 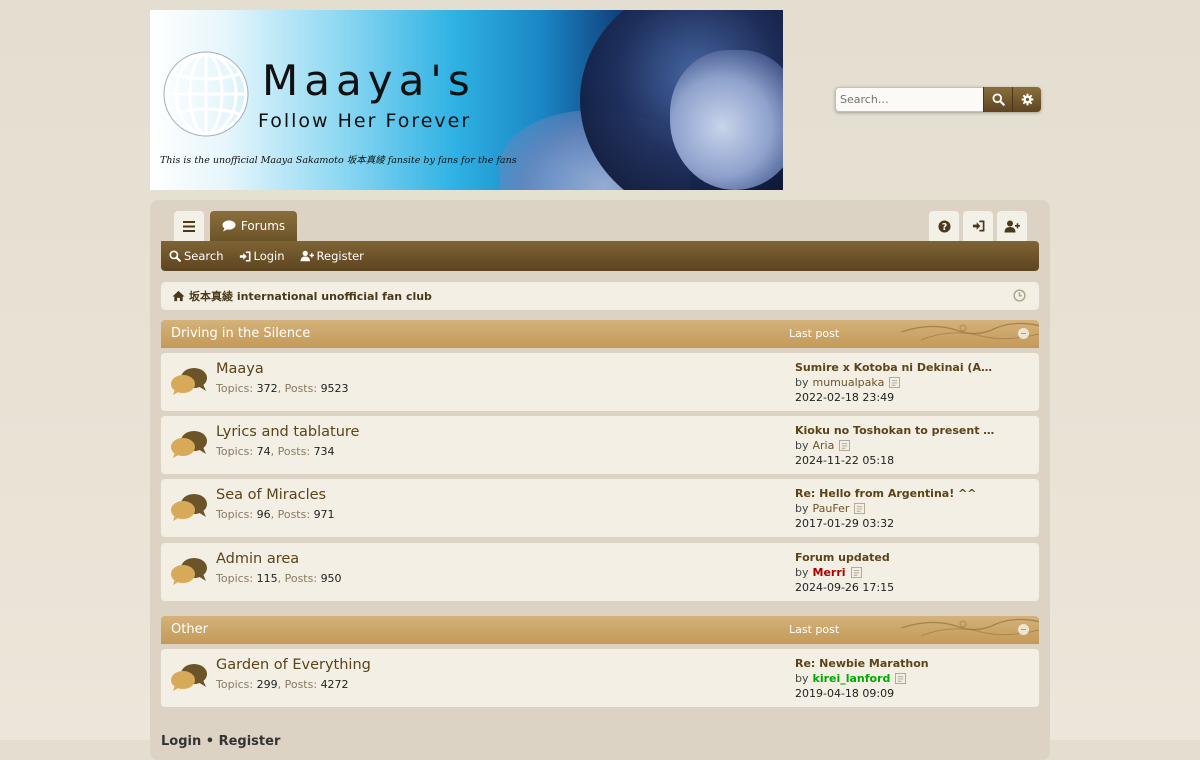 I want to click on faq-tab: ?, so click(x=944, y=226).